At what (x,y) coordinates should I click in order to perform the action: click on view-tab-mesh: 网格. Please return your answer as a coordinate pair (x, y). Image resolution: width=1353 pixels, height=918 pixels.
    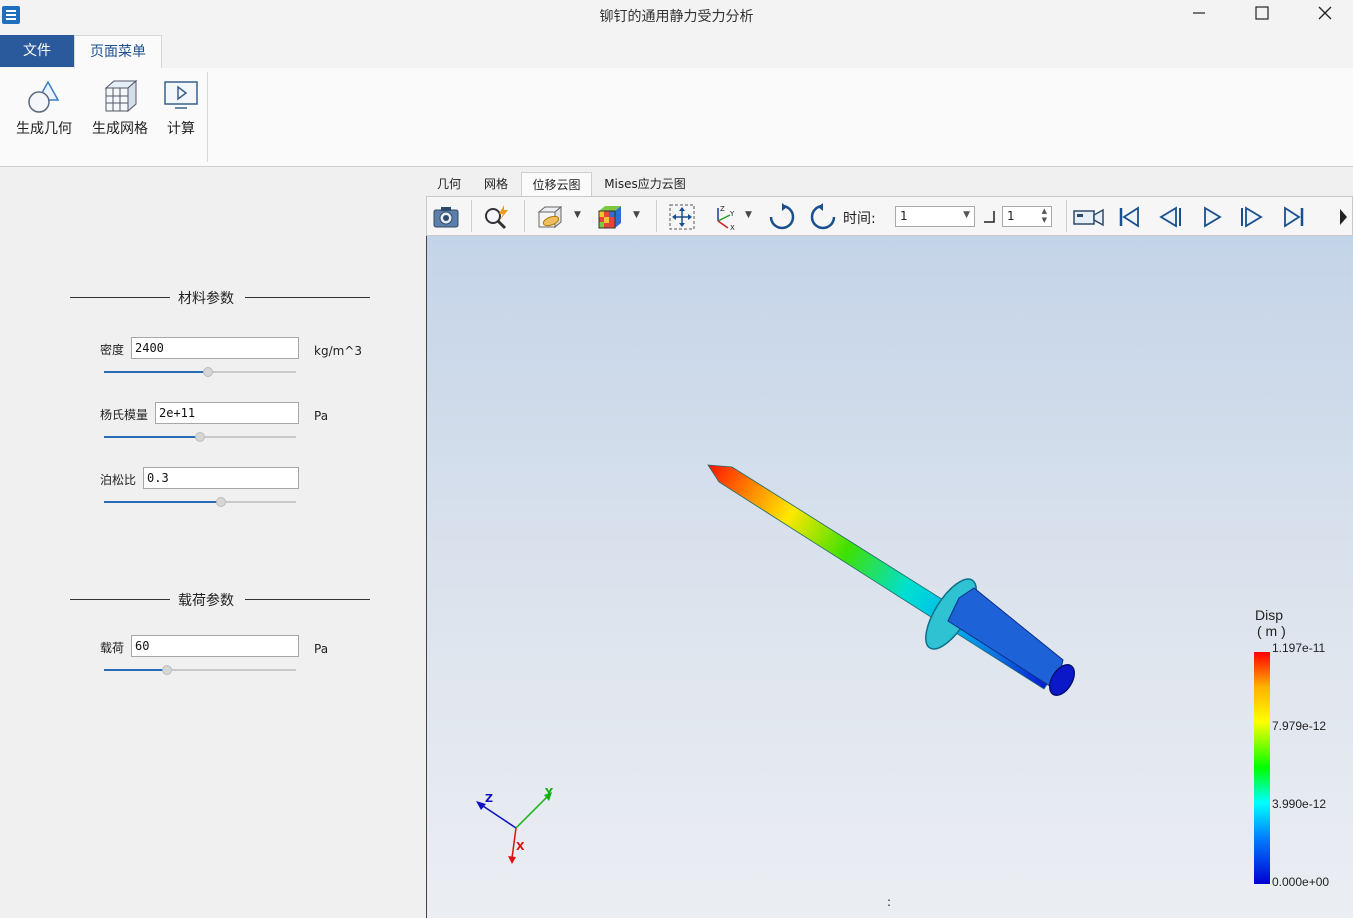
    Looking at the image, I should click on (496, 184).